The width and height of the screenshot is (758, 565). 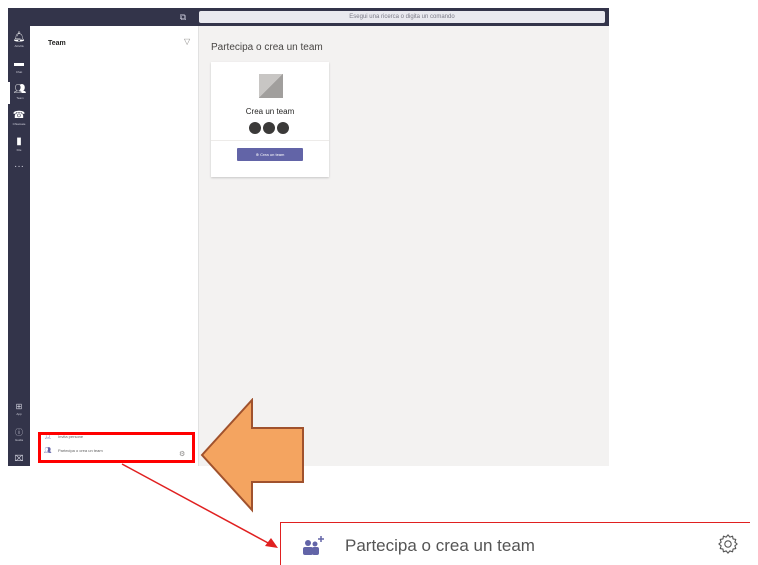 What do you see at coordinates (188, 42) in the screenshot?
I see `filter-icon: ▽` at bounding box center [188, 42].